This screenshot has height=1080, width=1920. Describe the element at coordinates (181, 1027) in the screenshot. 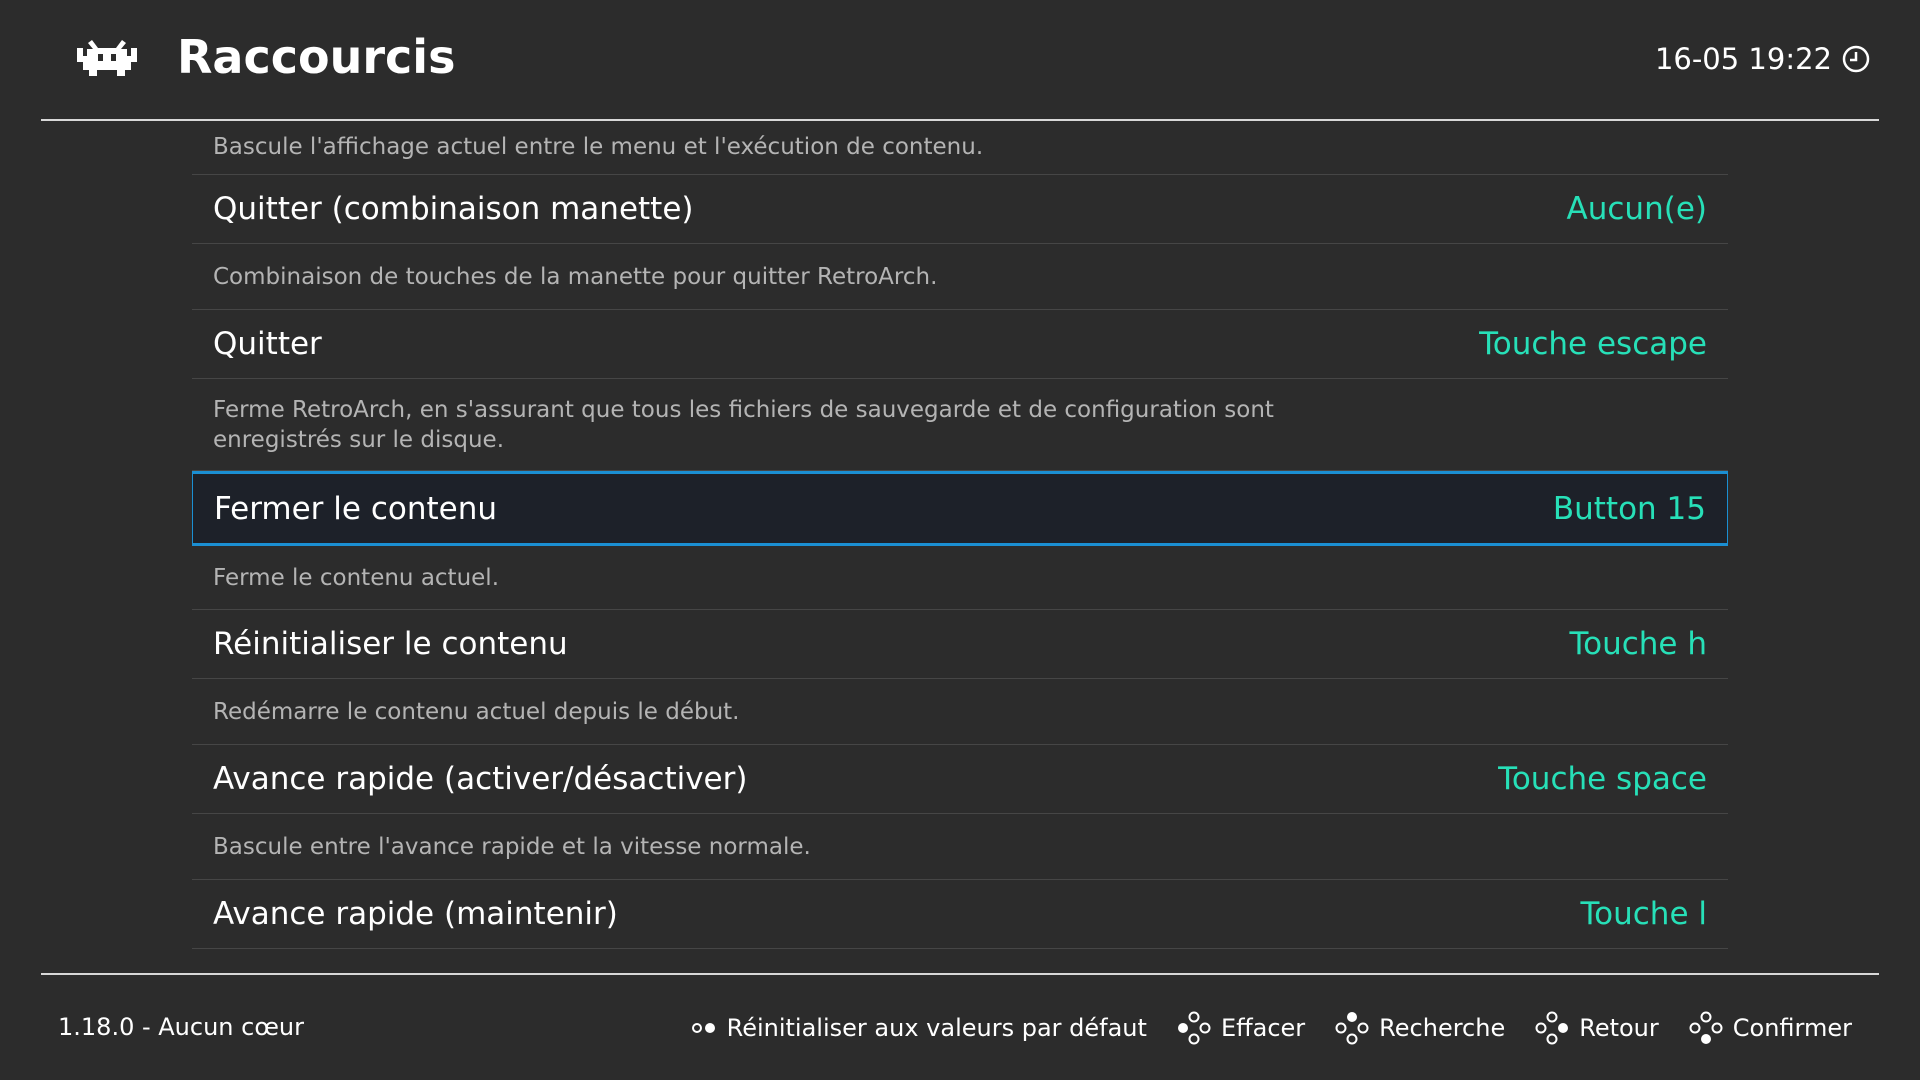

I see `version-label: 1.18.0 - Aucun cœur` at that location.